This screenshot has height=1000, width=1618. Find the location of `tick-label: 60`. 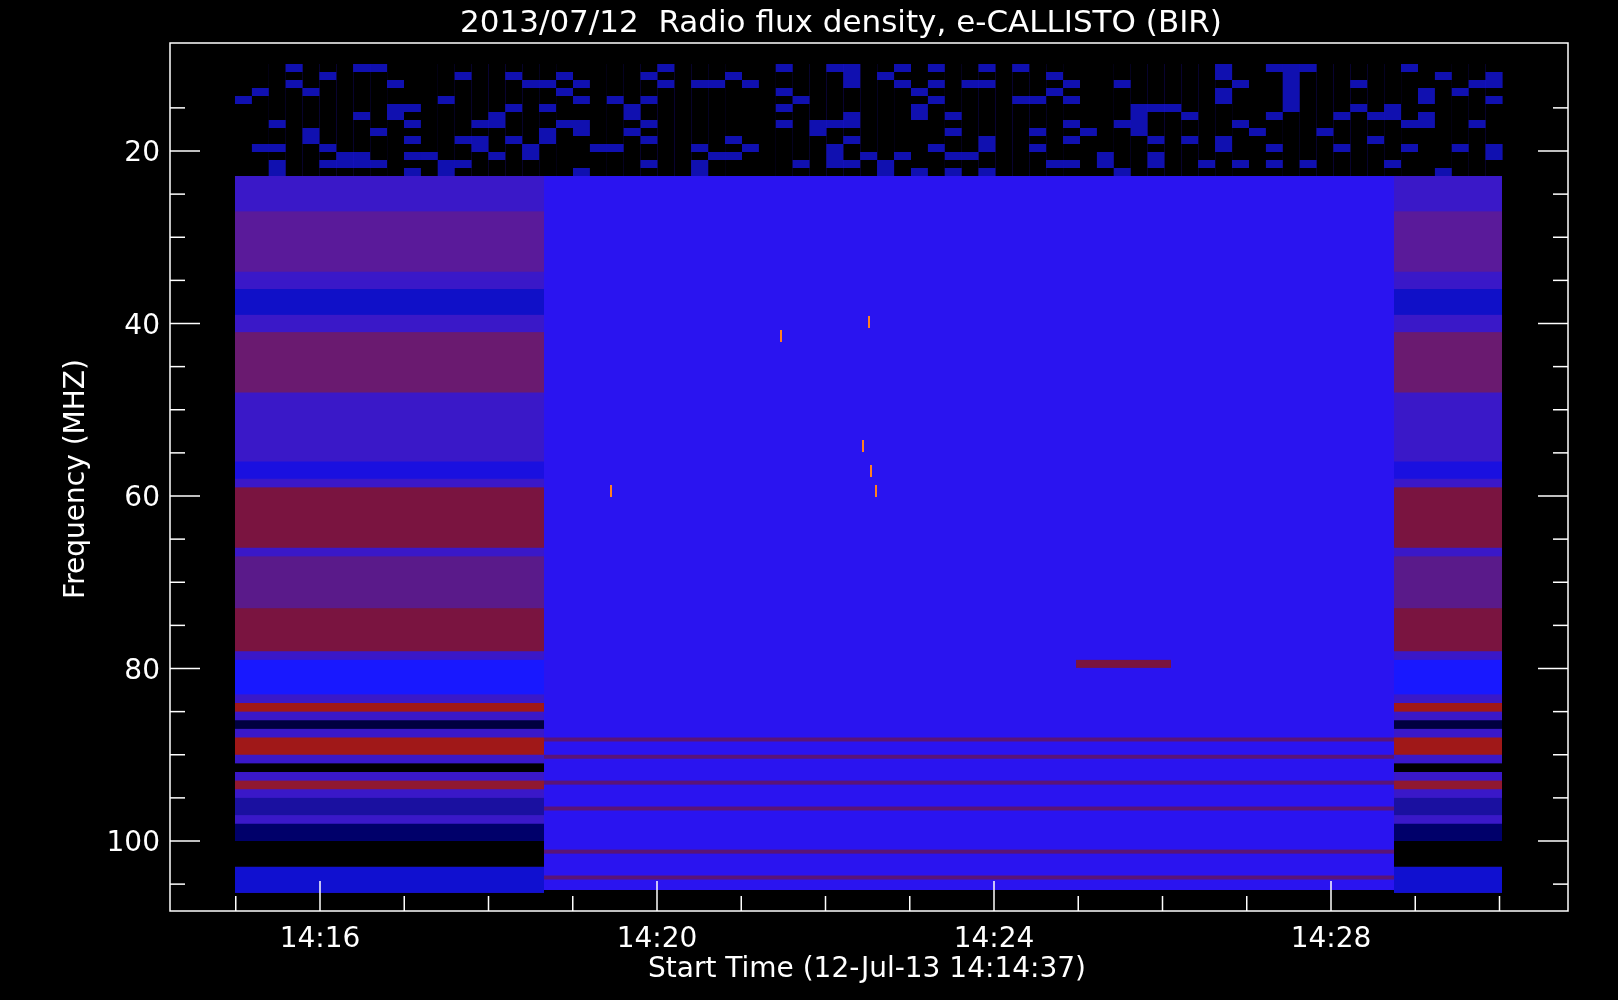

tick-label: 60 is located at coordinates (142, 496).